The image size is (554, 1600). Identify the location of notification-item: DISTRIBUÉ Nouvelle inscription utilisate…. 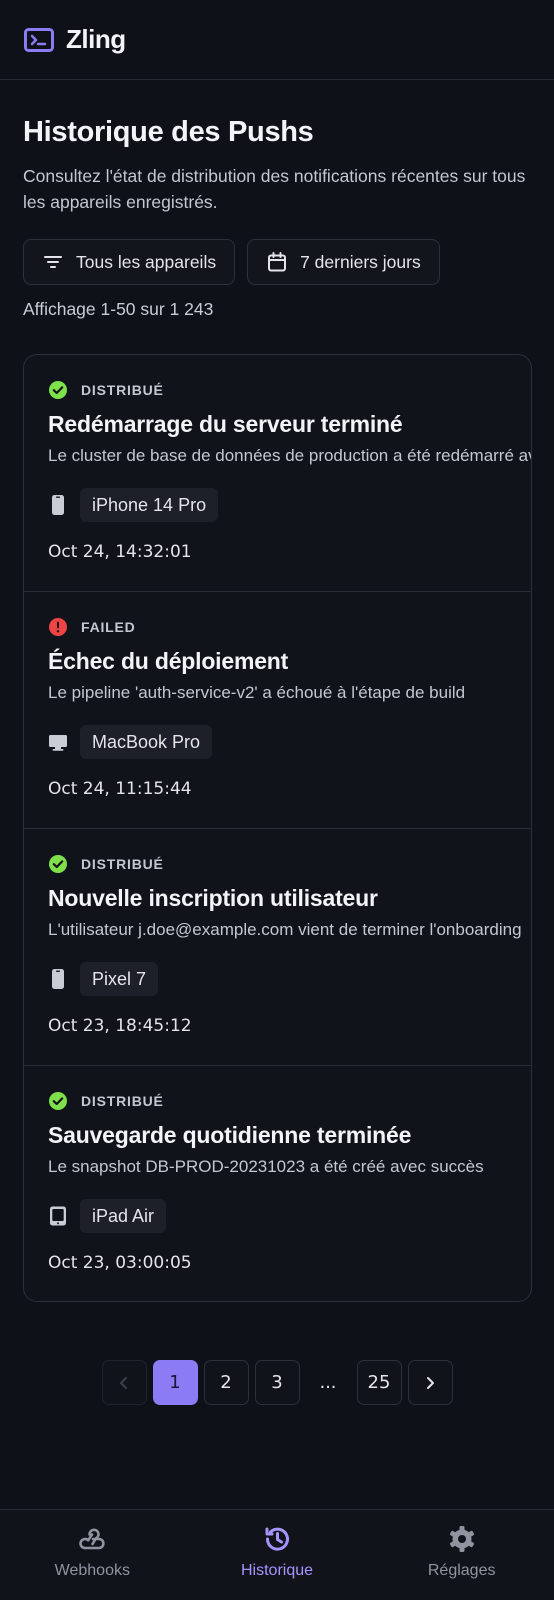
(277, 947).